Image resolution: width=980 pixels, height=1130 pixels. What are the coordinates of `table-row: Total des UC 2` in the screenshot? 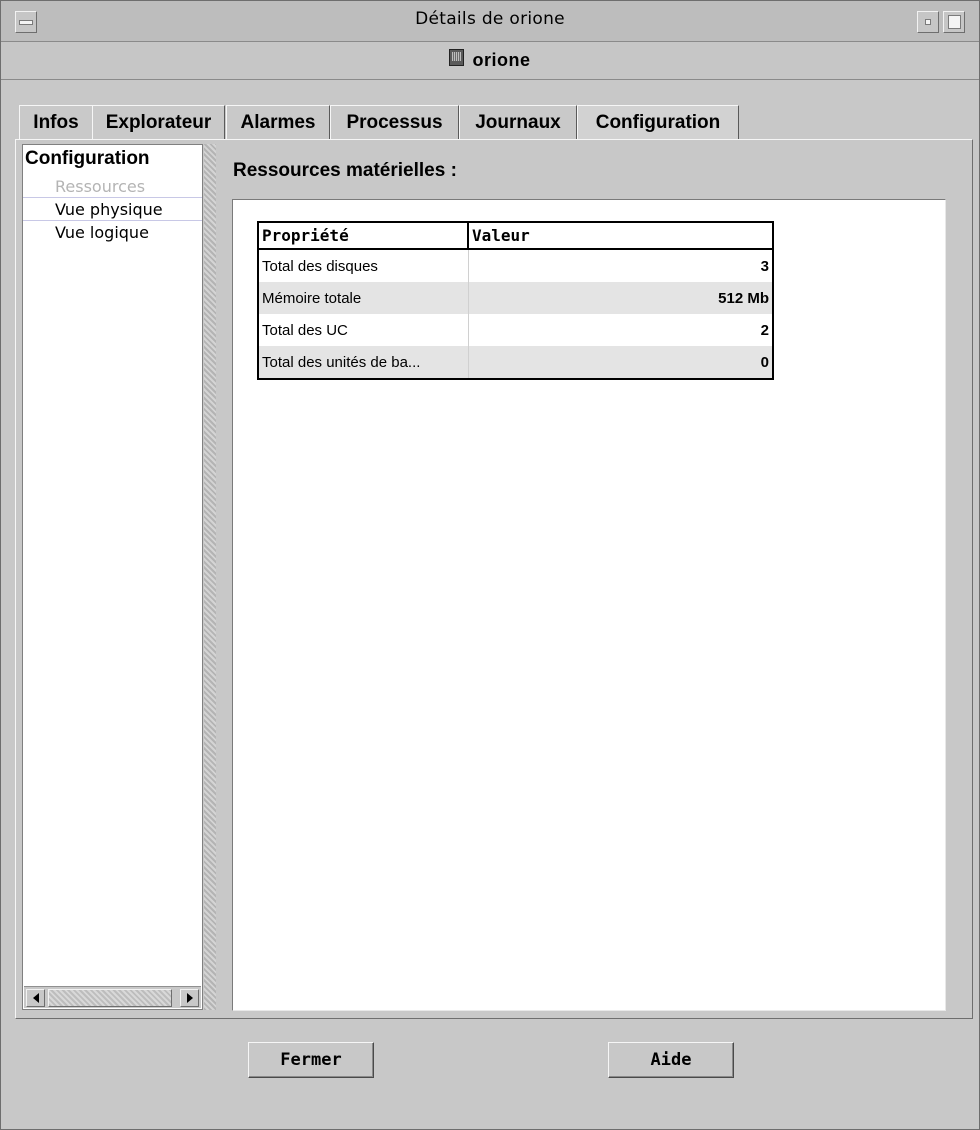 It's located at (515, 330).